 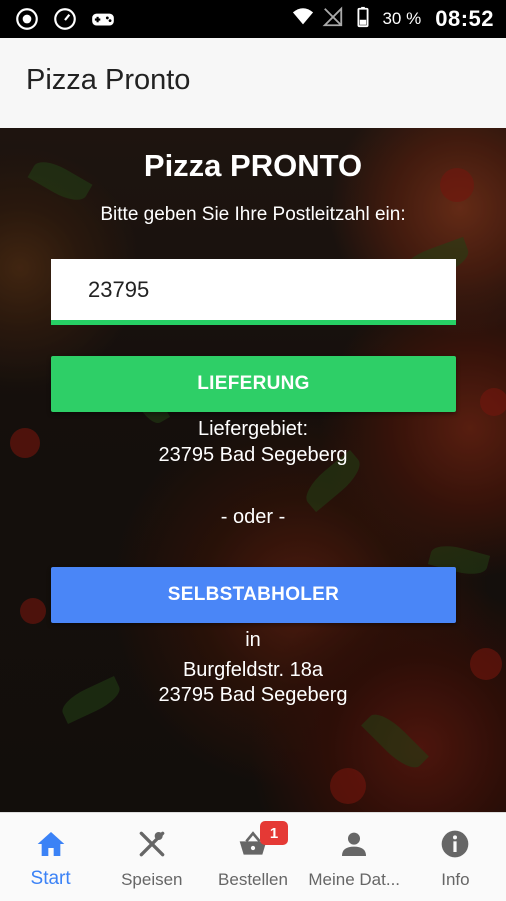 What do you see at coordinates (253, 429) in the screenshot?
I see `delivery-area-label: Liefergebiet:` at bounding box center [253, 429].